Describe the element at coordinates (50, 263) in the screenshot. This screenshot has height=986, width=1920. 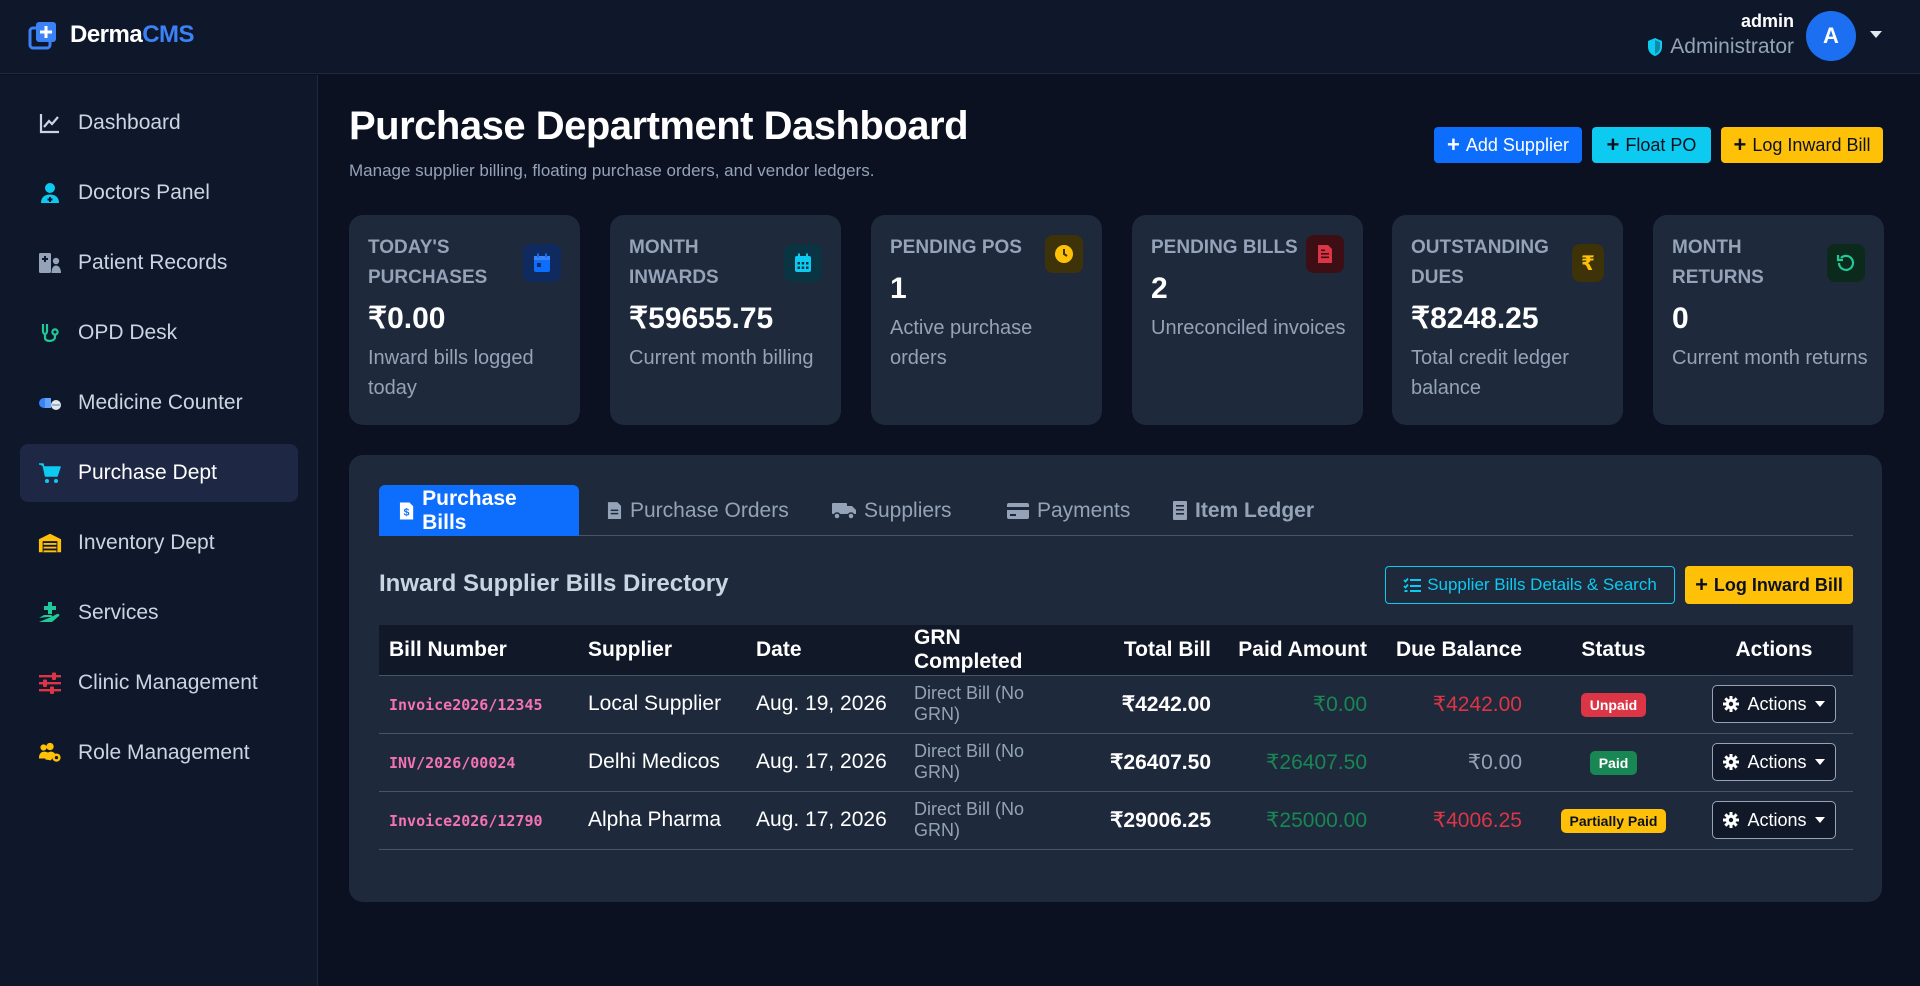
I see `hospital-user-icon` at that location.